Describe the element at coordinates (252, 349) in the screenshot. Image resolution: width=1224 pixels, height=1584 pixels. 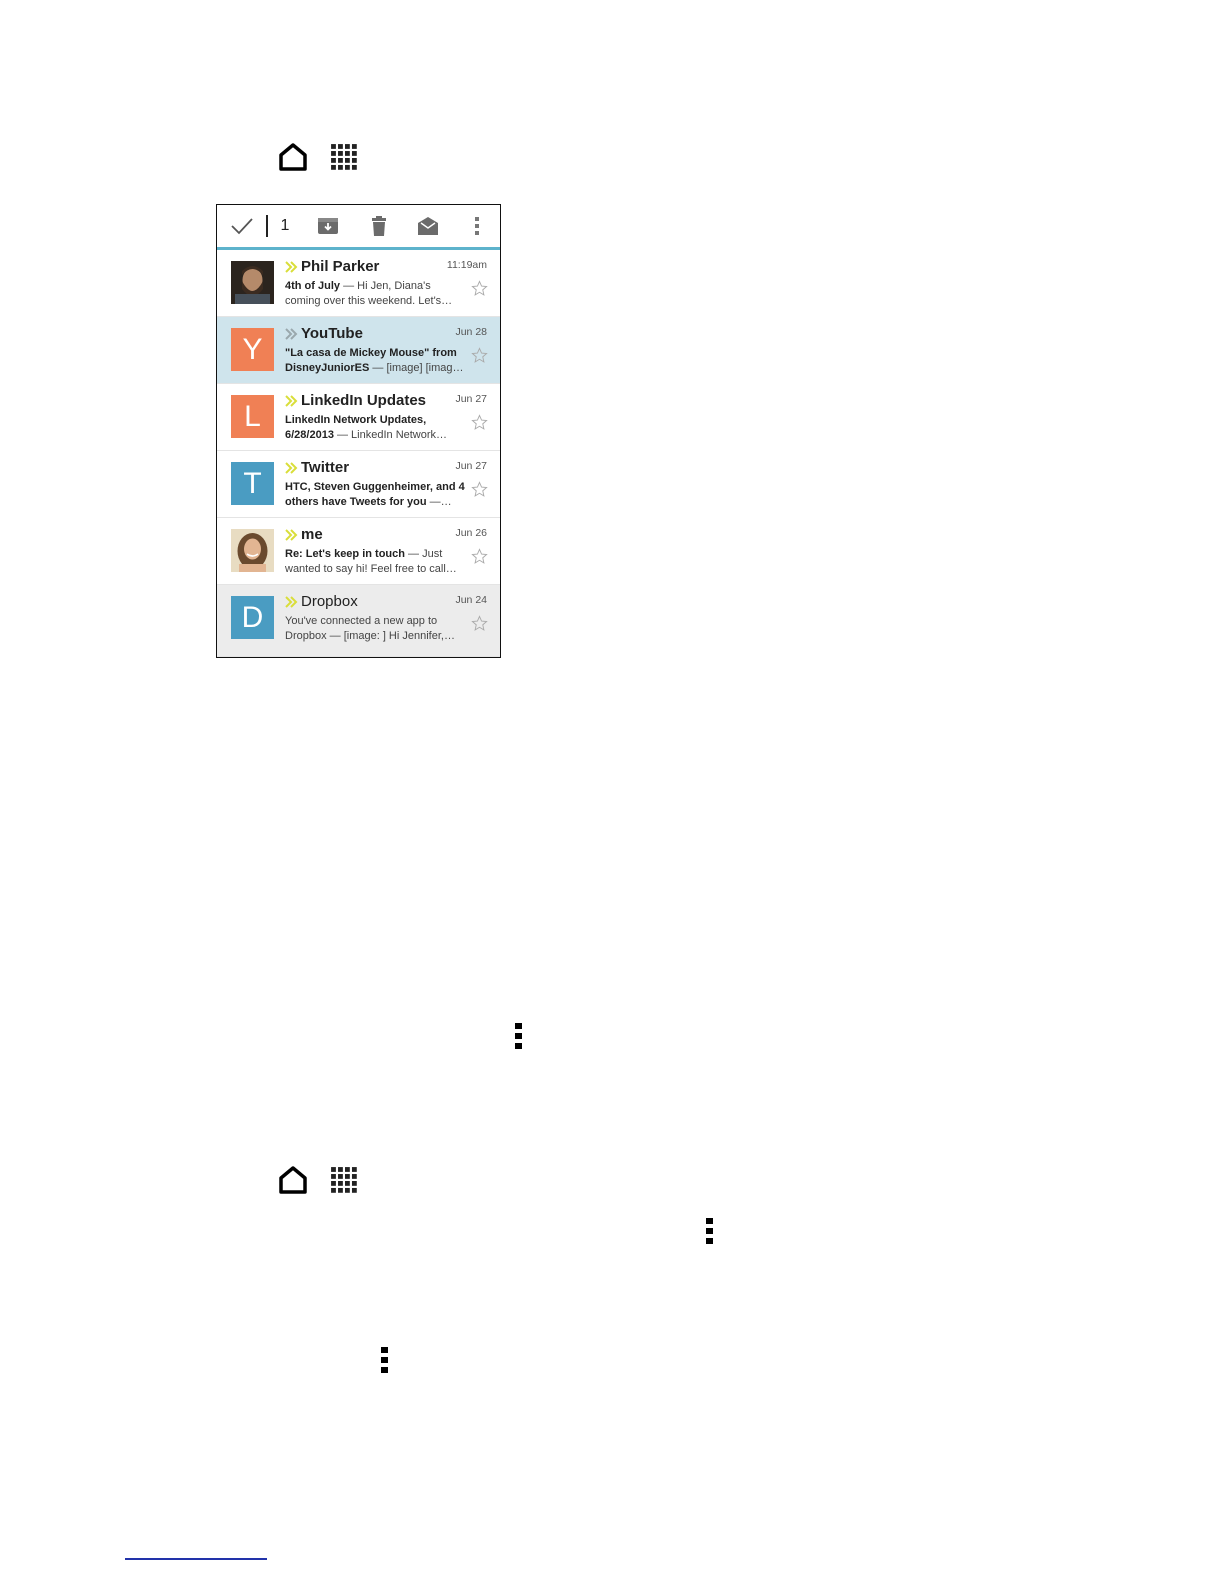
I see `avatar-letter: Y` at that location.